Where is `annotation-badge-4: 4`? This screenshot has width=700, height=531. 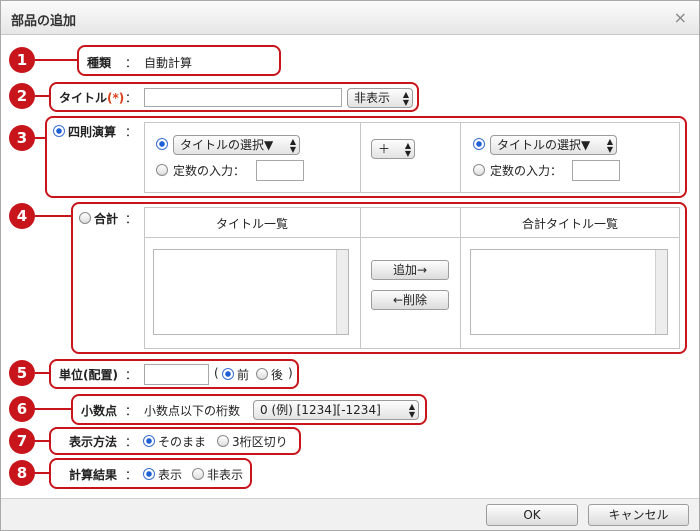 annotation-badge-4: 4 is located at coordinates (22, 216).